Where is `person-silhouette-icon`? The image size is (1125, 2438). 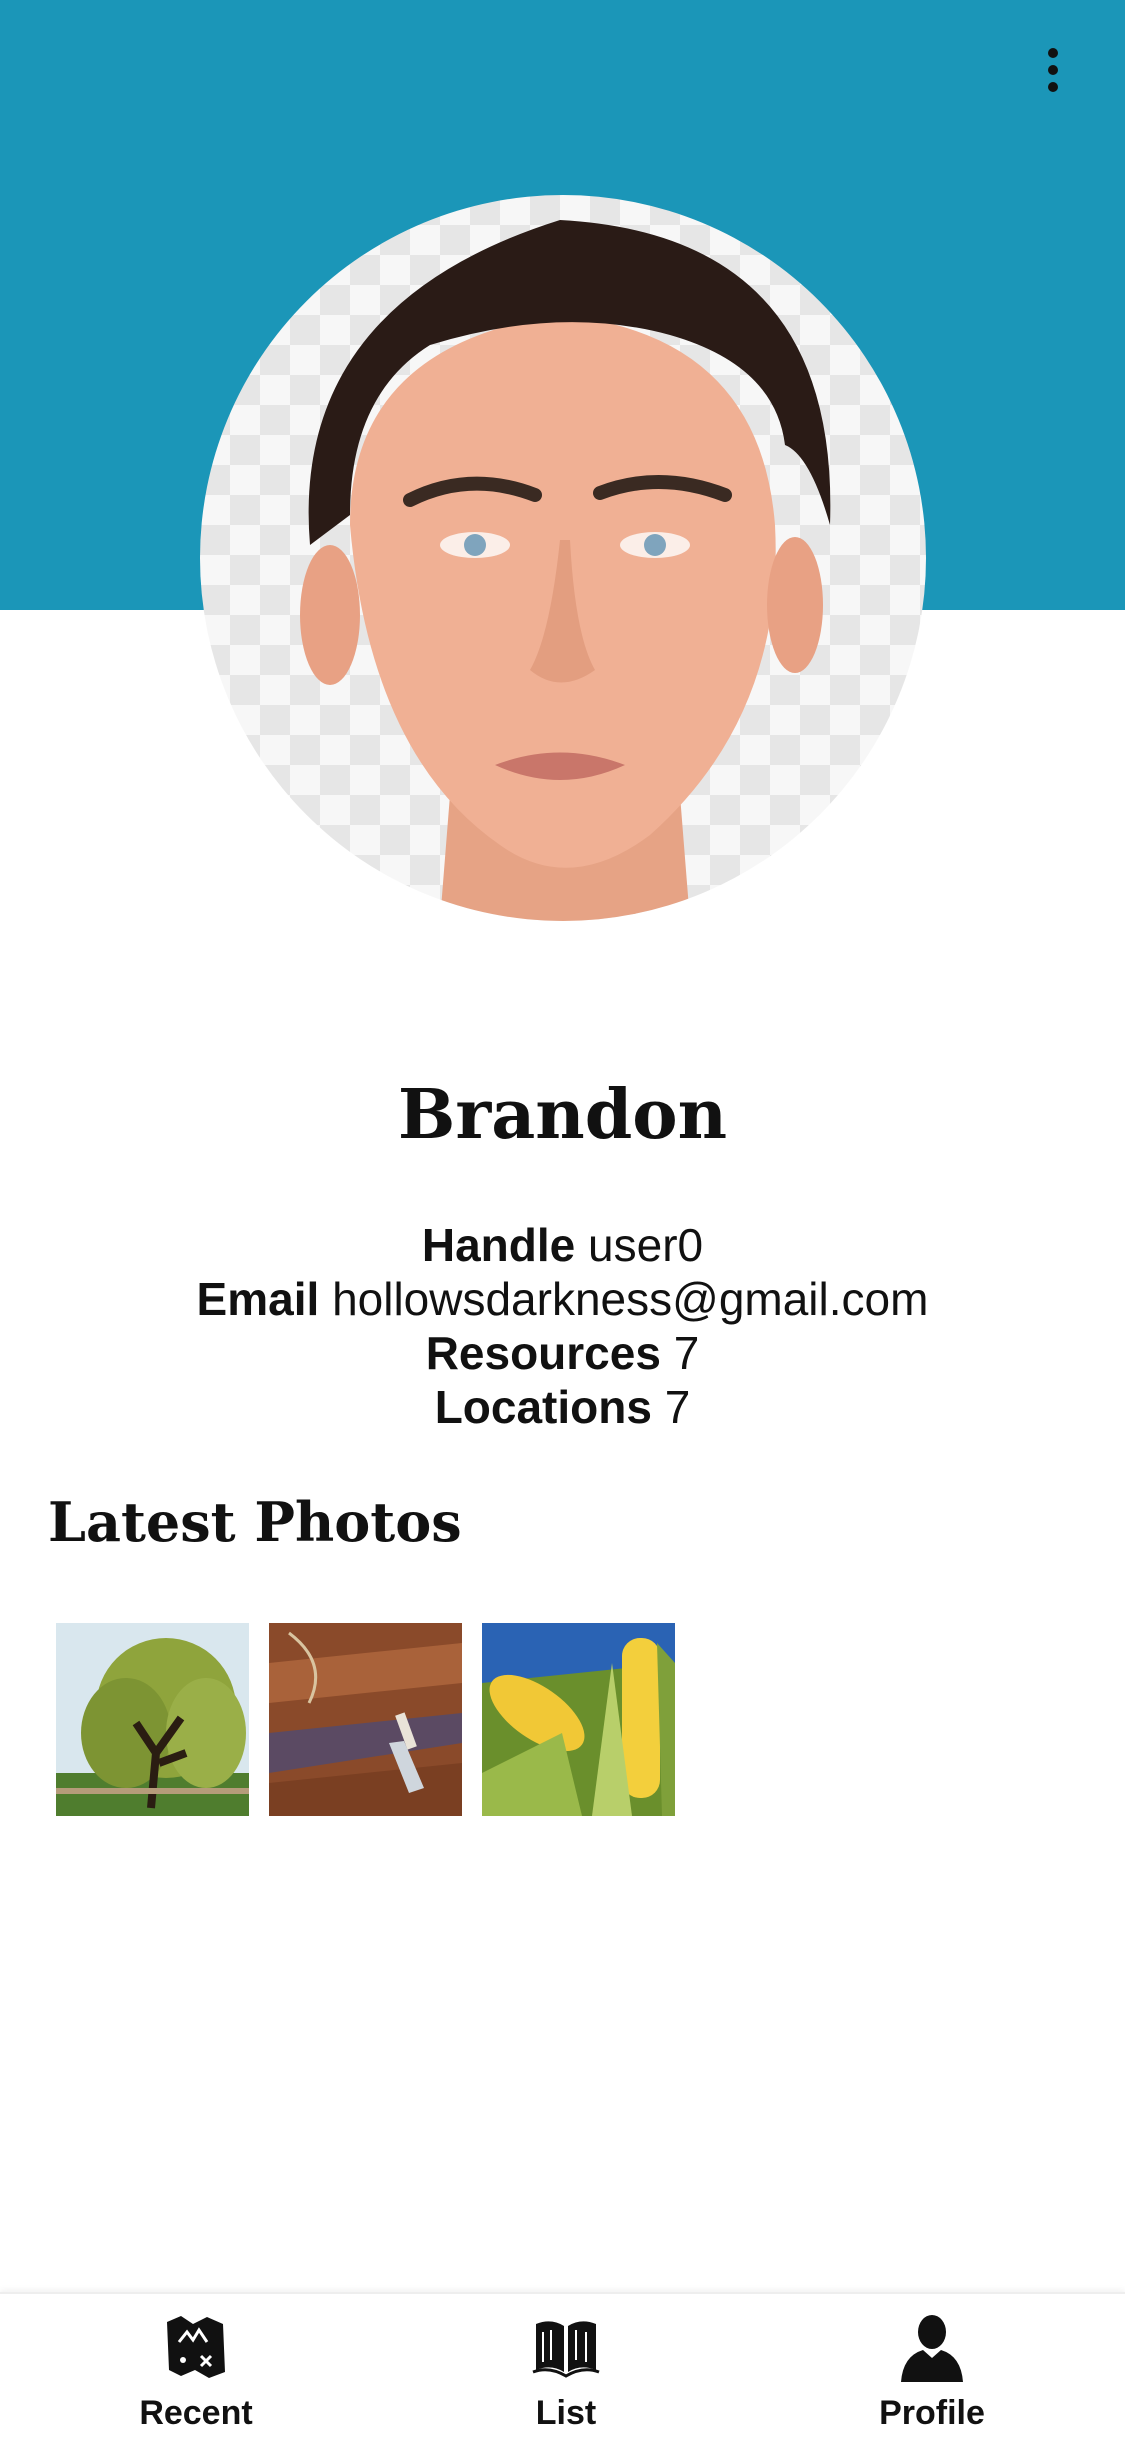 person-silhouette-icon is located at coordinates (932, 2348).